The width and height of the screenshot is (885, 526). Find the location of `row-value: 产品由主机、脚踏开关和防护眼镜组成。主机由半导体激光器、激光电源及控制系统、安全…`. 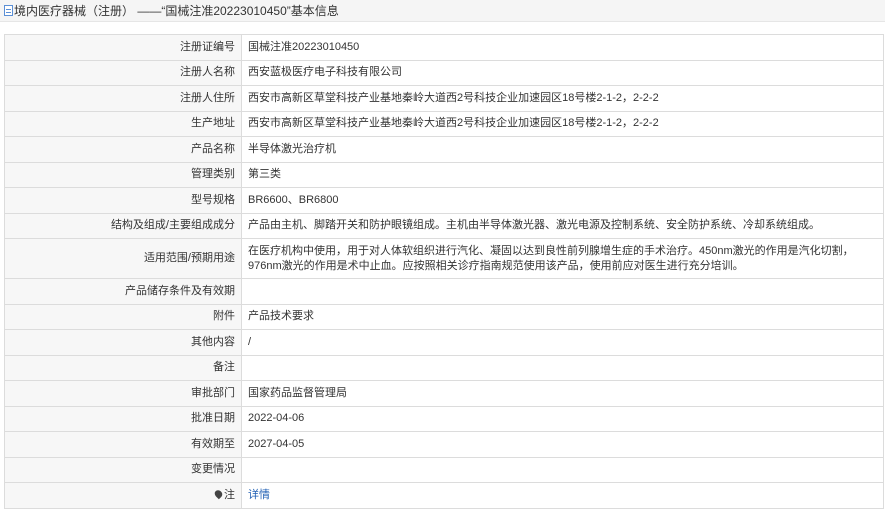

row-value: 产品由主机、脚踏开关和防护眼镜组成。主机由半导体激光器、激光电源及控制系统、安全… is located at coordinates (562, 225).